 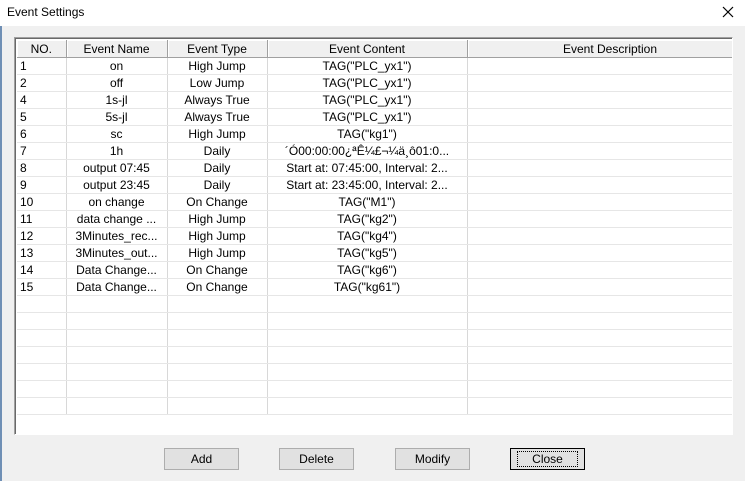 I want to click on table-row: 4 1s-jl Always True TAG("PLC_yx1"), so click(x=374, y=100).